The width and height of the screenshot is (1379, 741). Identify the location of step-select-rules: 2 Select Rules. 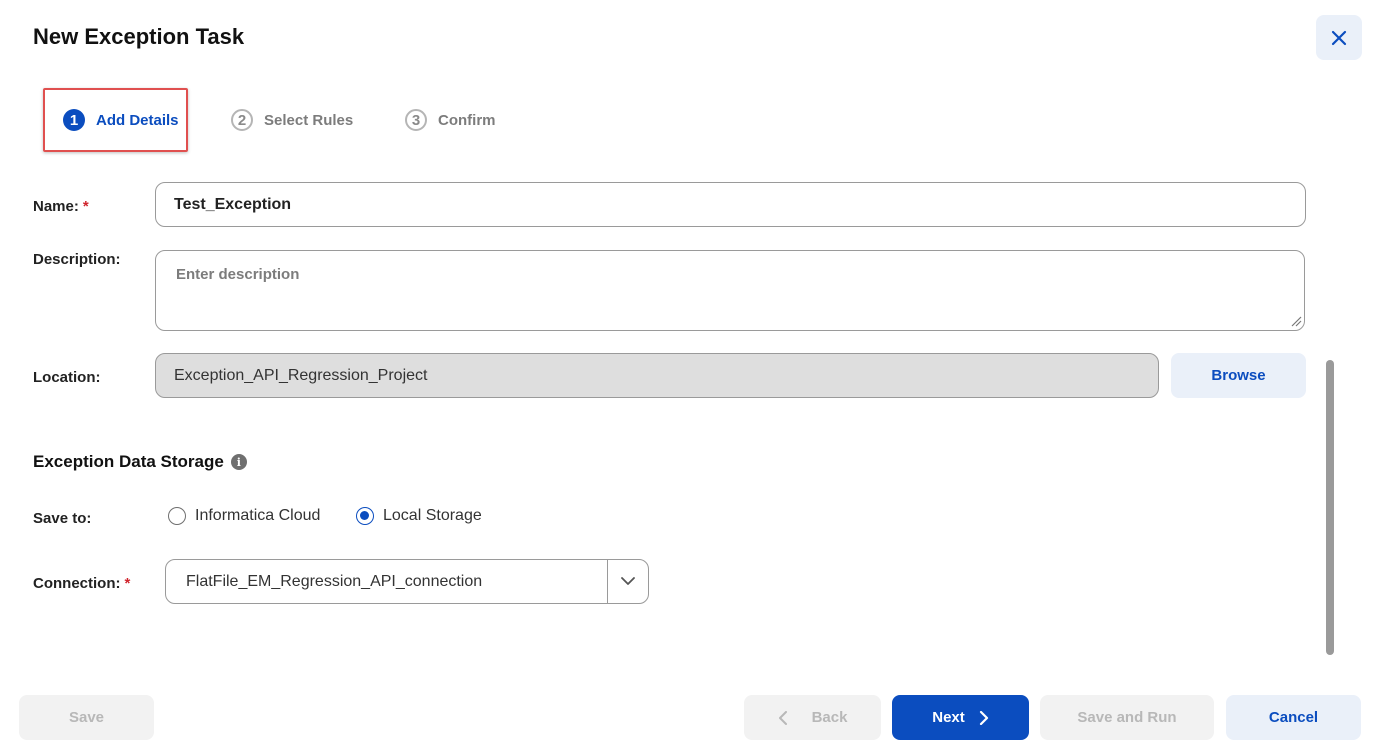
(292, 120).